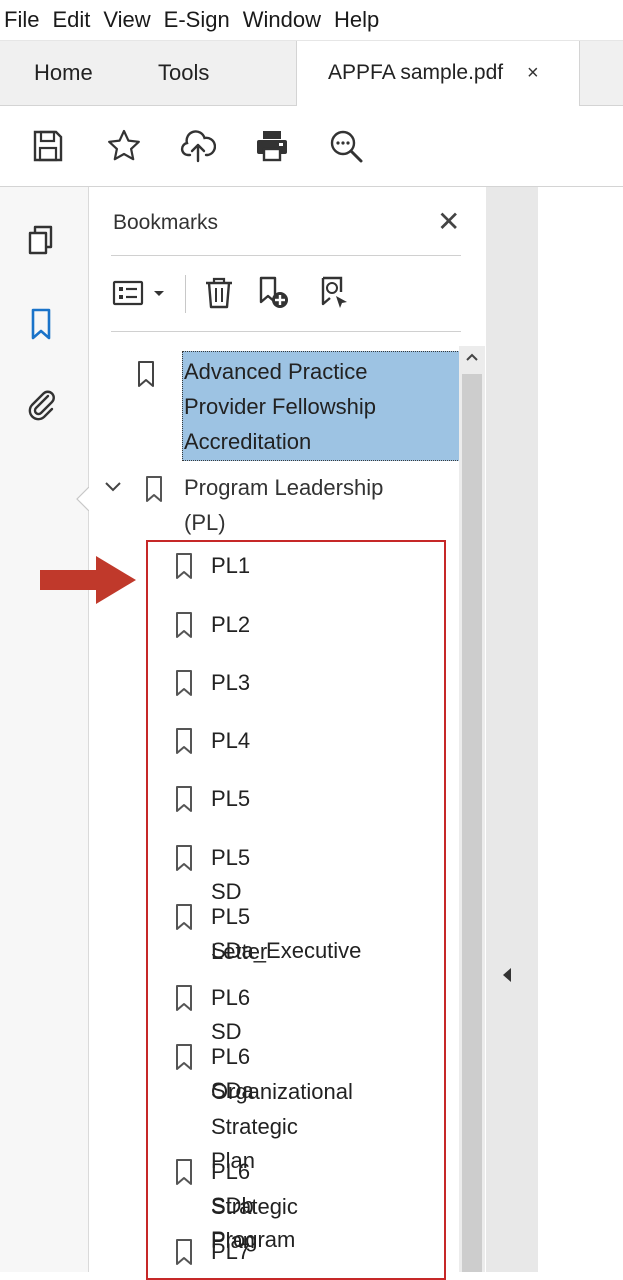 Image resolution: width=623 pixels, height=1280 pixels. Describe the element at coordinates (507, 975) in the screenshot. I see `collapse-pane-icon` at that location.